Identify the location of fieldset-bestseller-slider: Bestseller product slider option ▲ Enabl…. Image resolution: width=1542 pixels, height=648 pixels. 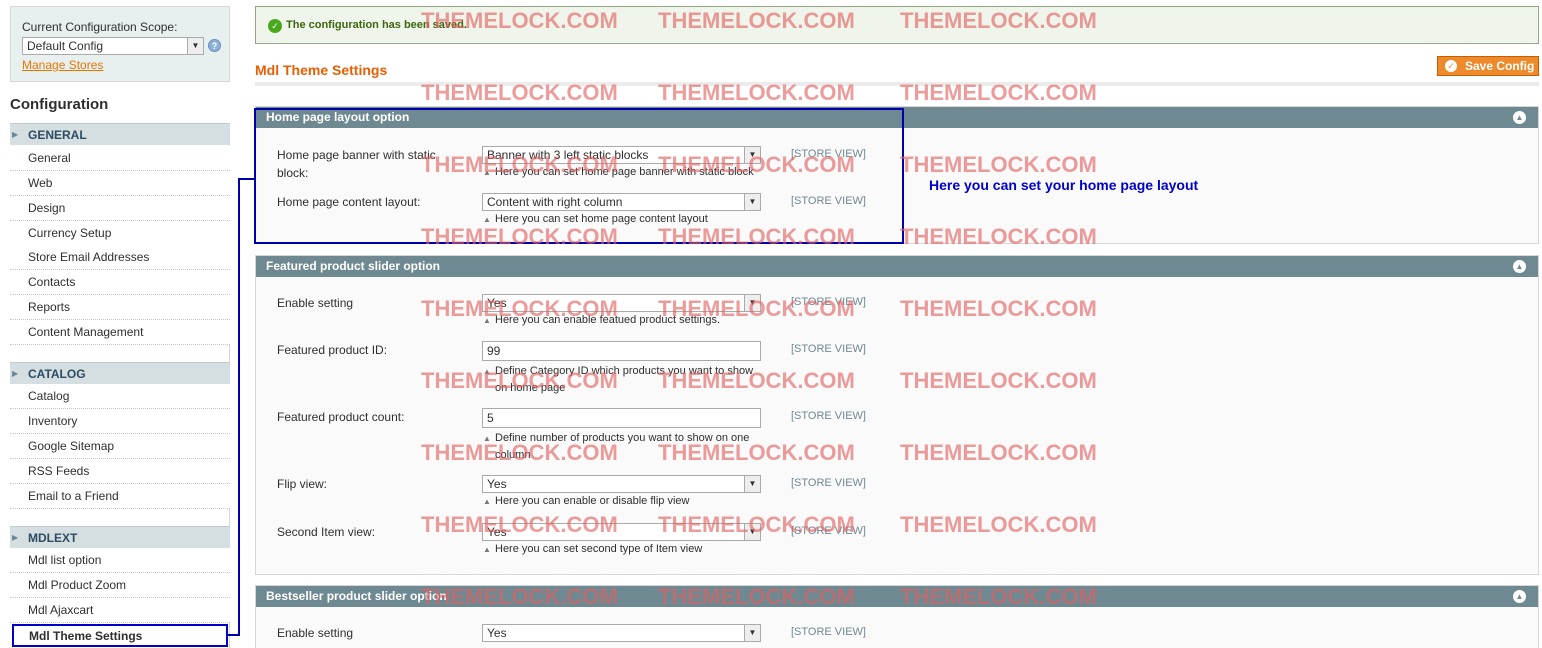
(897, 616).